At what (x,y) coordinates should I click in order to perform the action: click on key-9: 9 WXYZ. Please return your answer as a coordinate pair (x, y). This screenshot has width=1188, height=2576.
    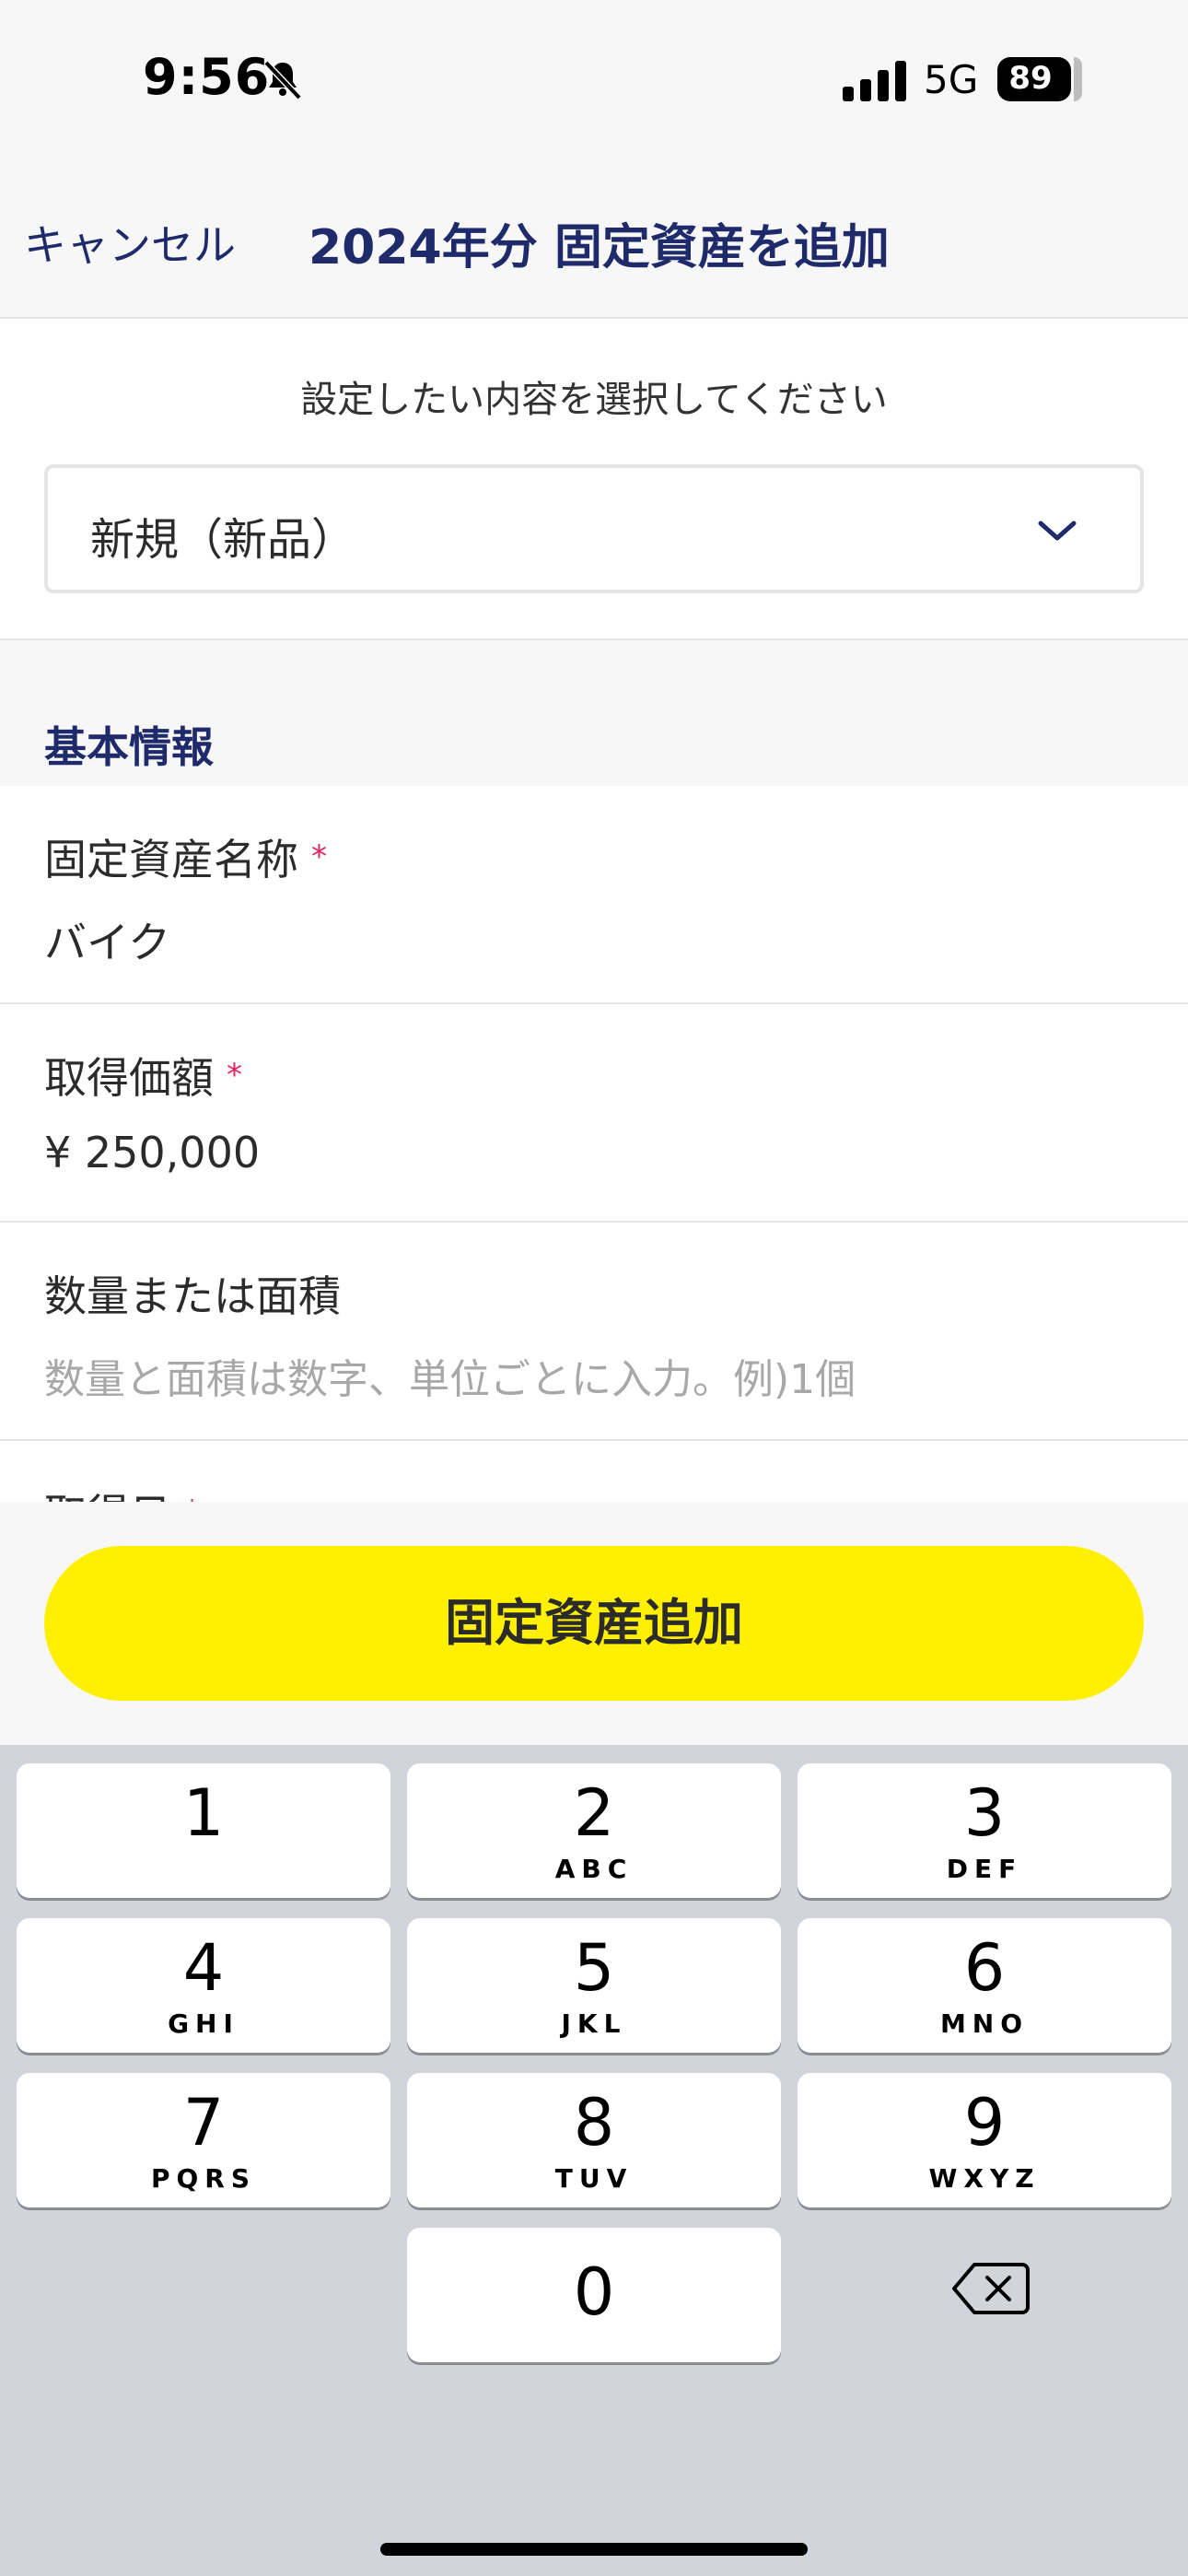
    Looking at the image, I should click on (985, 2140).